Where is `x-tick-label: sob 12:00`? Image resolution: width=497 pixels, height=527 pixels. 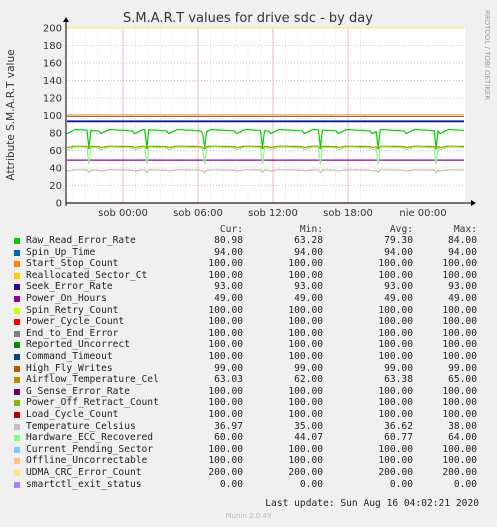 x-tick-label: sob 12:00 is located at coordinates (273, 213).